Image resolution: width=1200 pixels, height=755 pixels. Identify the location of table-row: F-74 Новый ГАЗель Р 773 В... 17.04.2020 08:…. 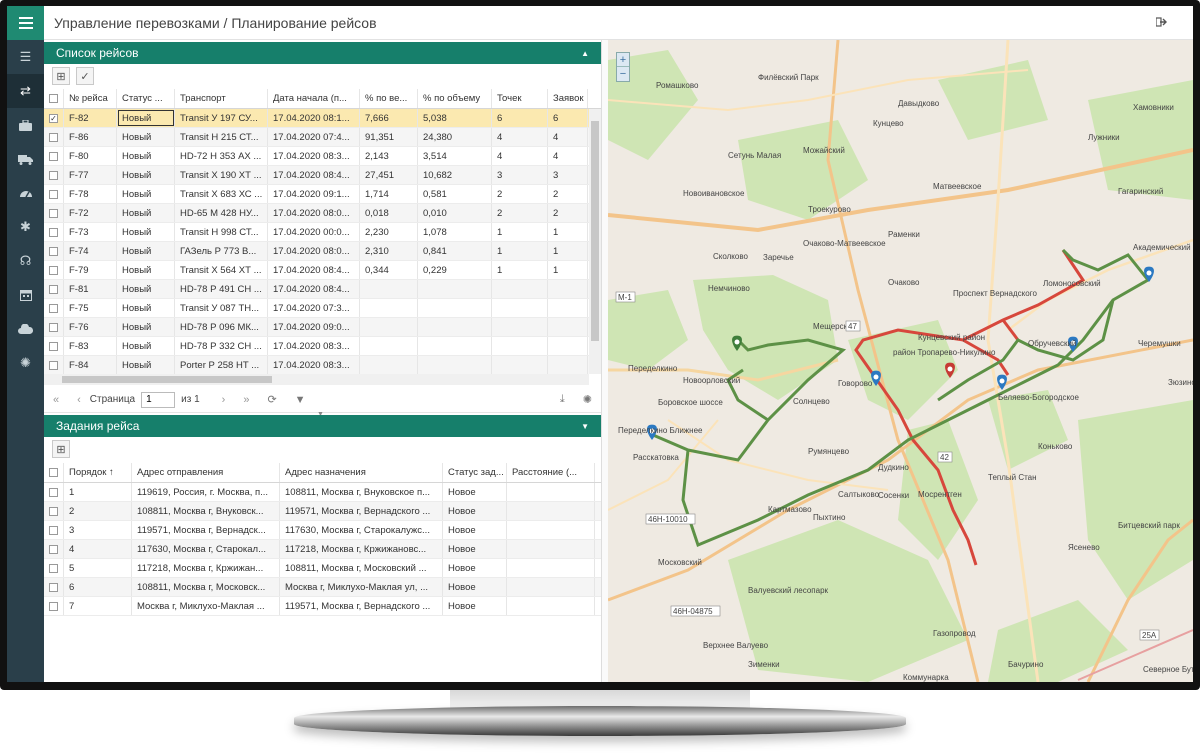
(322, 251).